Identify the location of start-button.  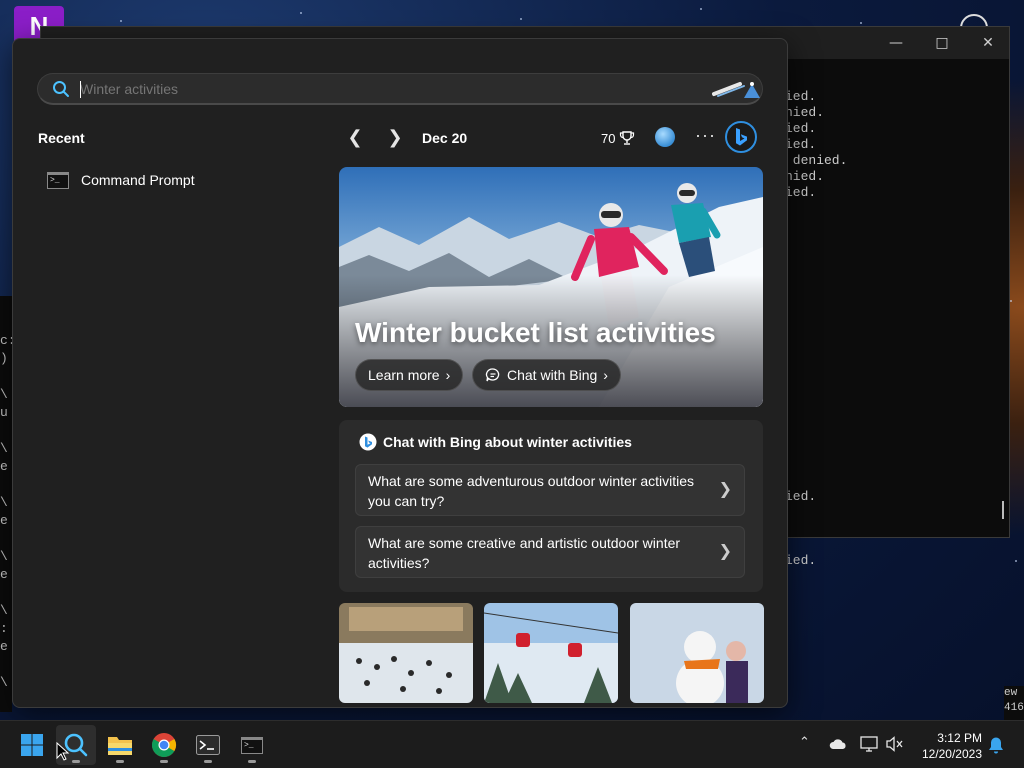
(32, 745).